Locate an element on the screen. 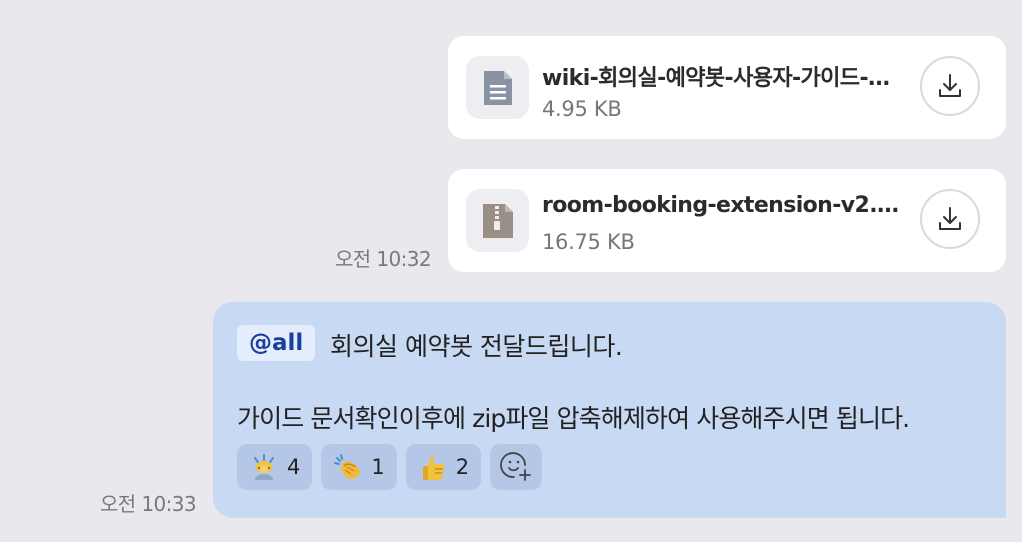 The height and width of the screenshot is (542, 1022). reaction-count: 2 is located at coordinates (462, 467).